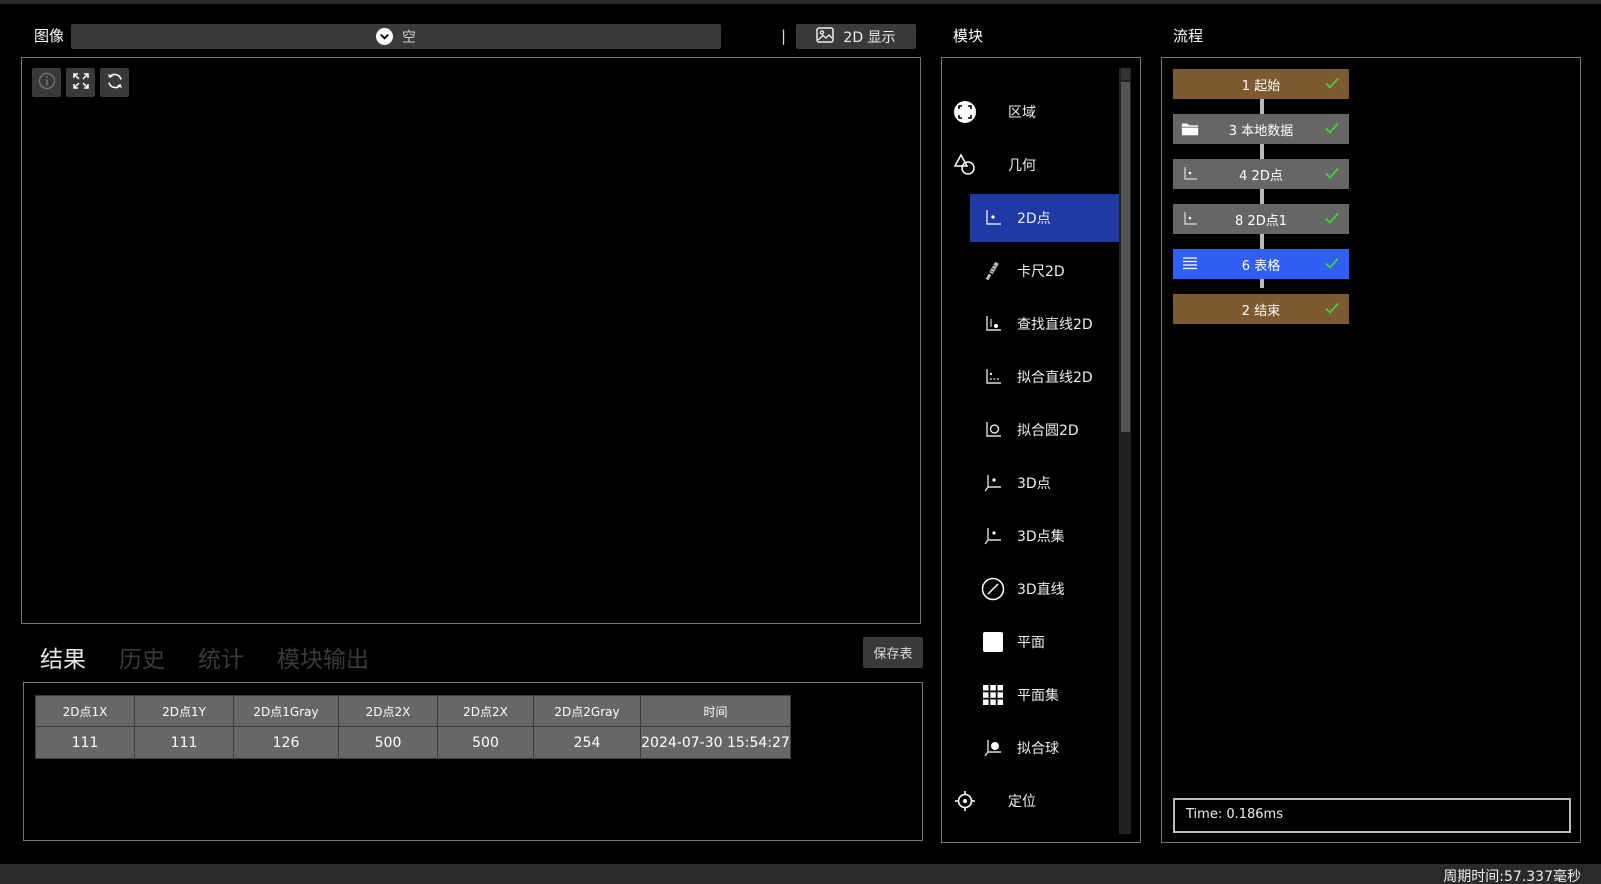 This screenshot has width=1601, height=884. I want to click on refresh-button, so click(114, 82).